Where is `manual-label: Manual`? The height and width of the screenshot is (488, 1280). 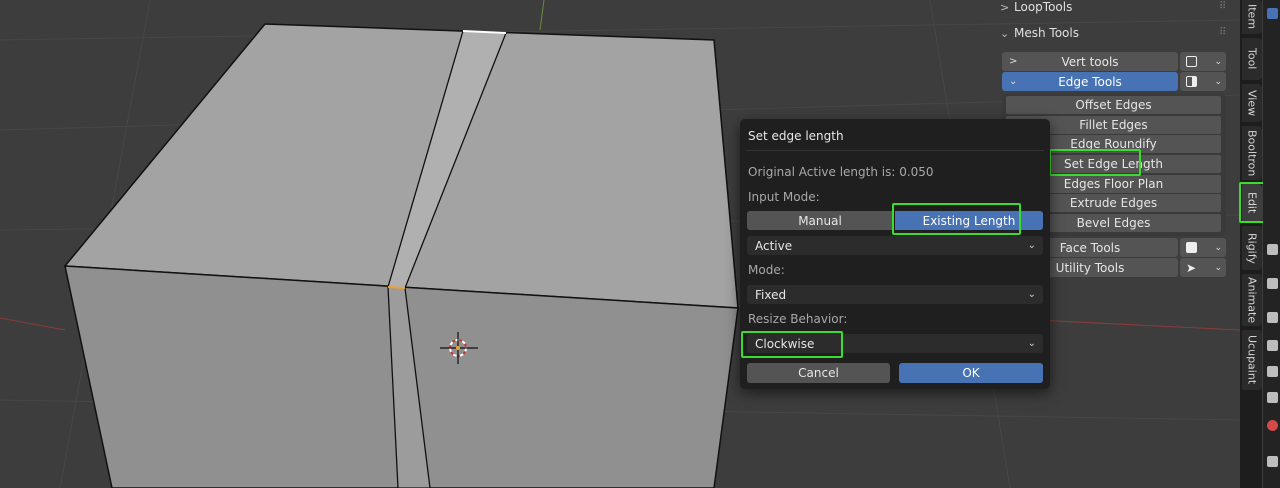
manual-label: Manual is located at coordinates (820, 220).